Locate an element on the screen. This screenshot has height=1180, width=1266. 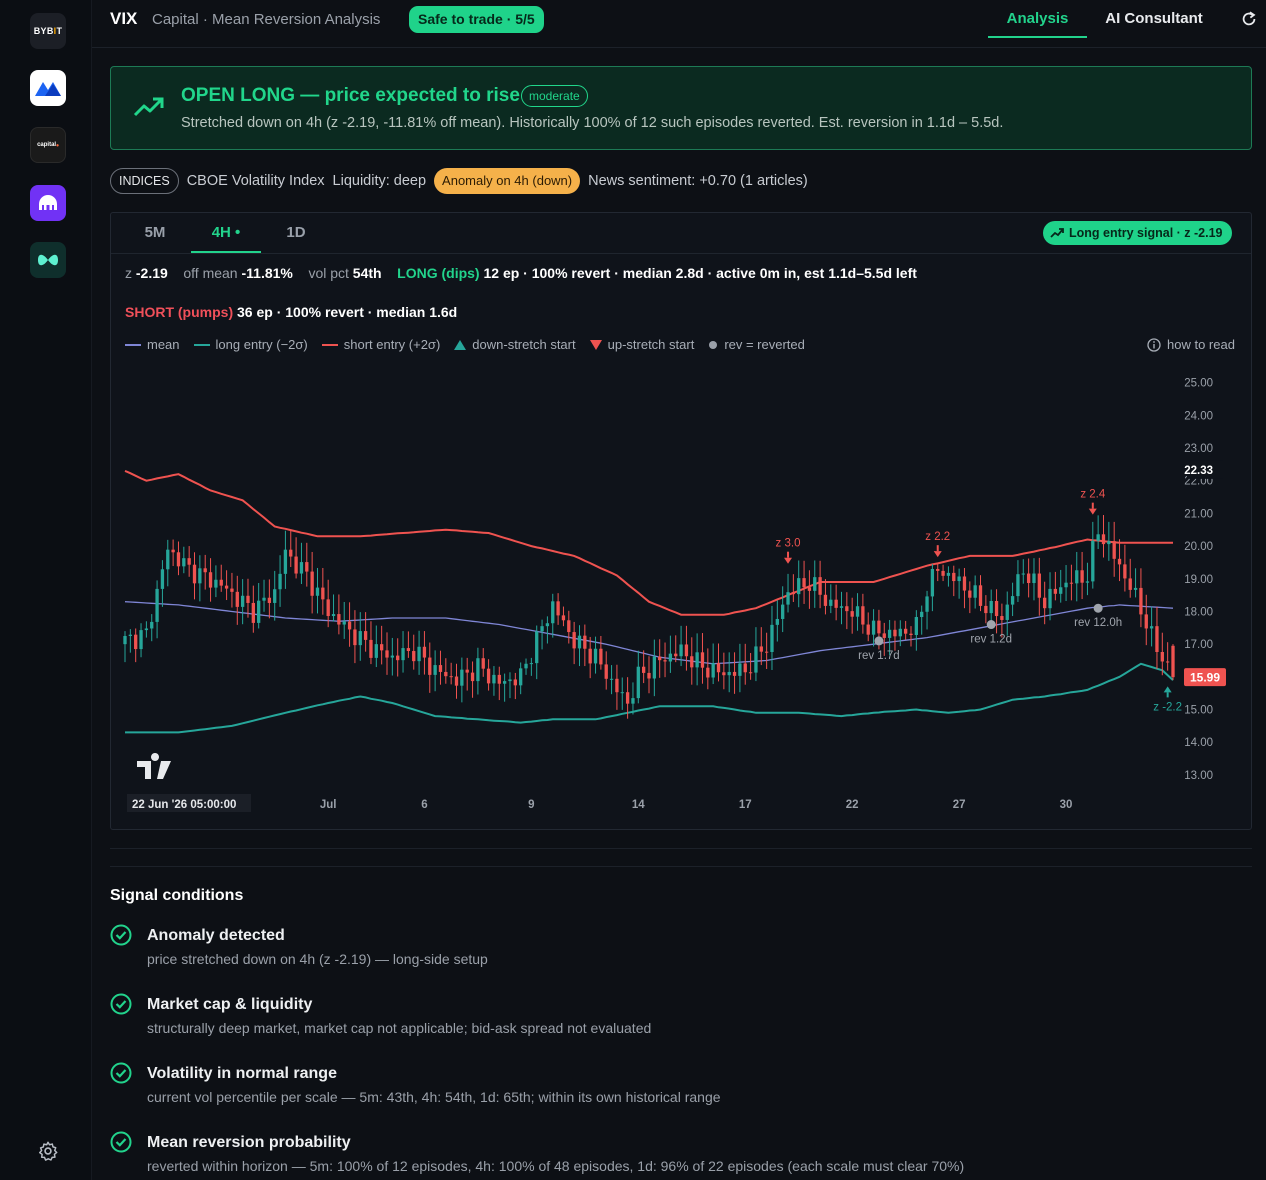
capital-exchange-button: capital • is located at coordinates (48, 145).